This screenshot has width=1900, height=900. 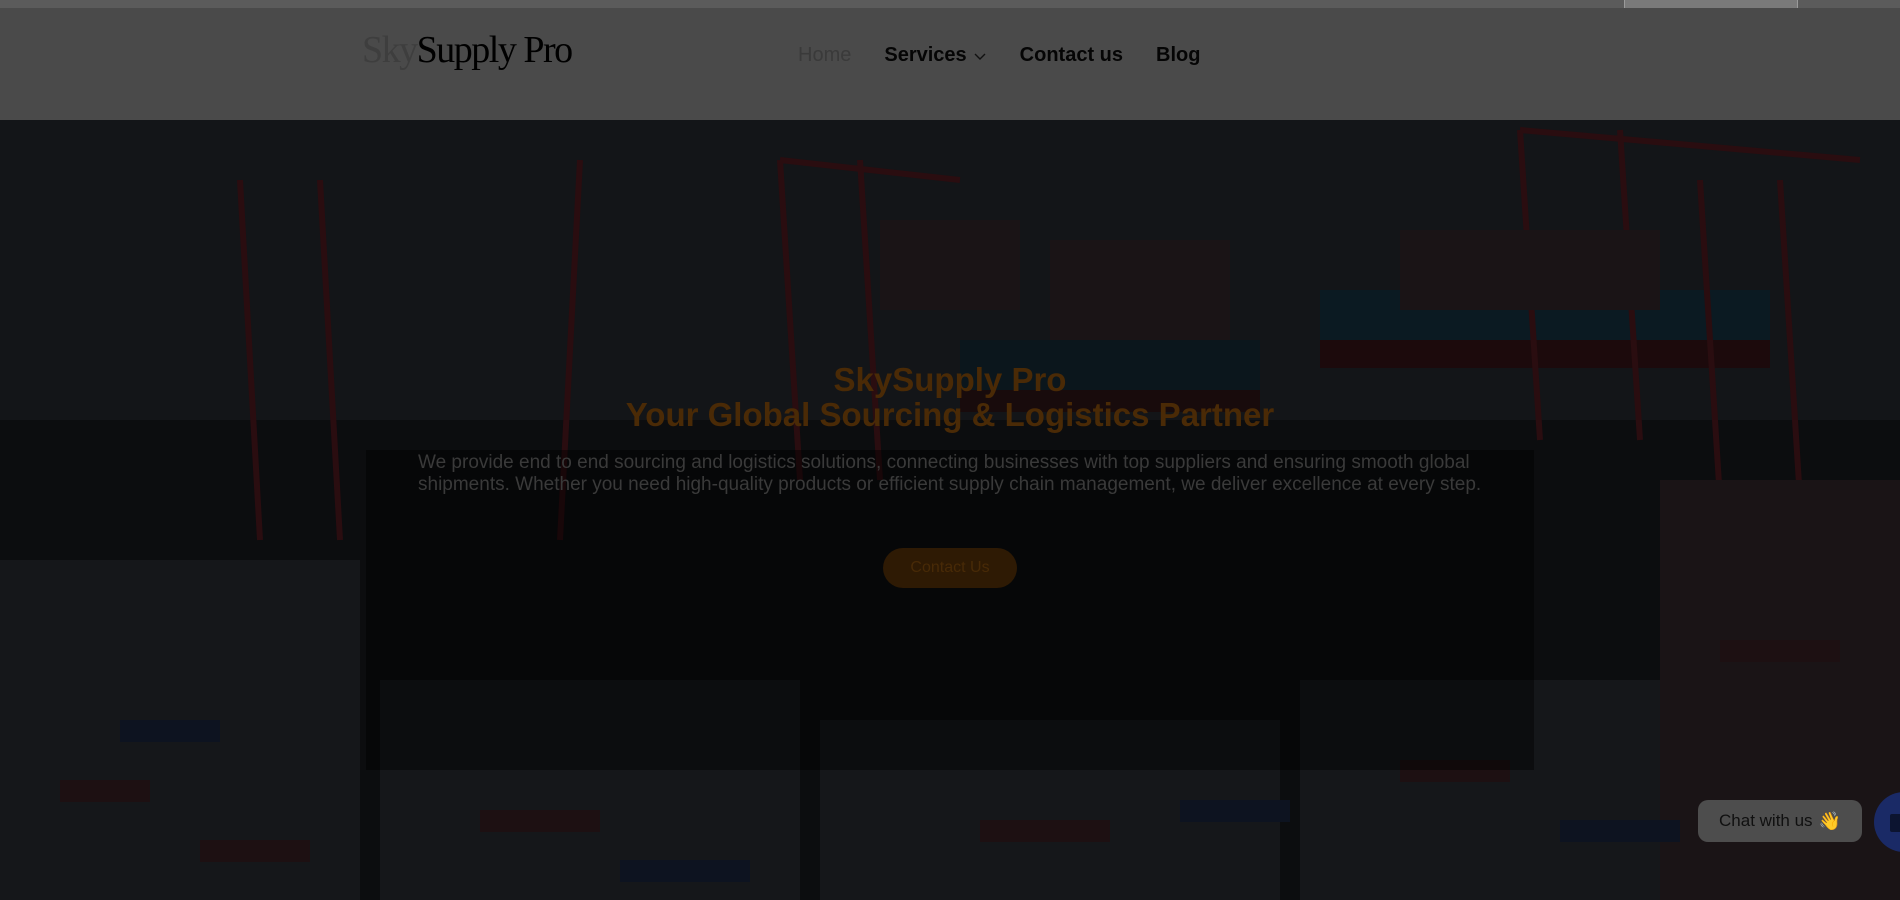 I want to click on site-logo: SkySupply Pro, so click(x=467, y=50).